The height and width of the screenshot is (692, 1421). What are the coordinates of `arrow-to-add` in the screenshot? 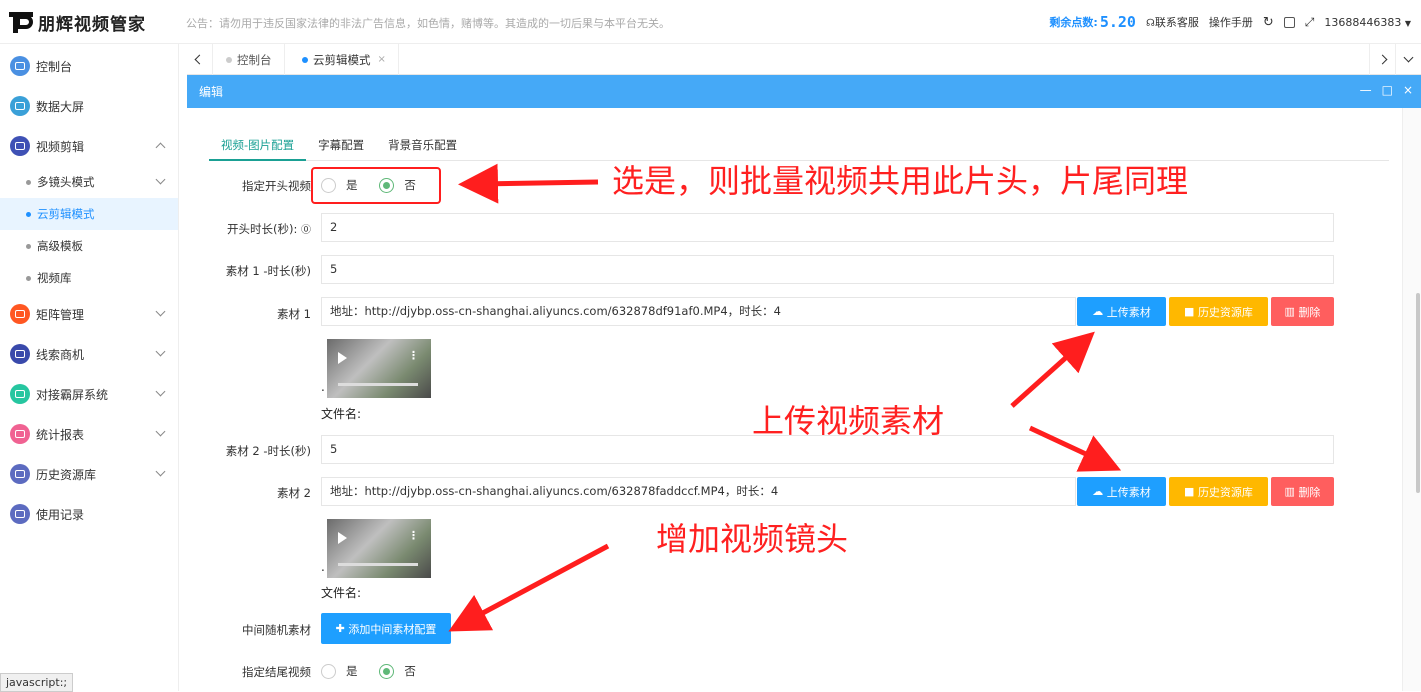 It's located at (529, 587).